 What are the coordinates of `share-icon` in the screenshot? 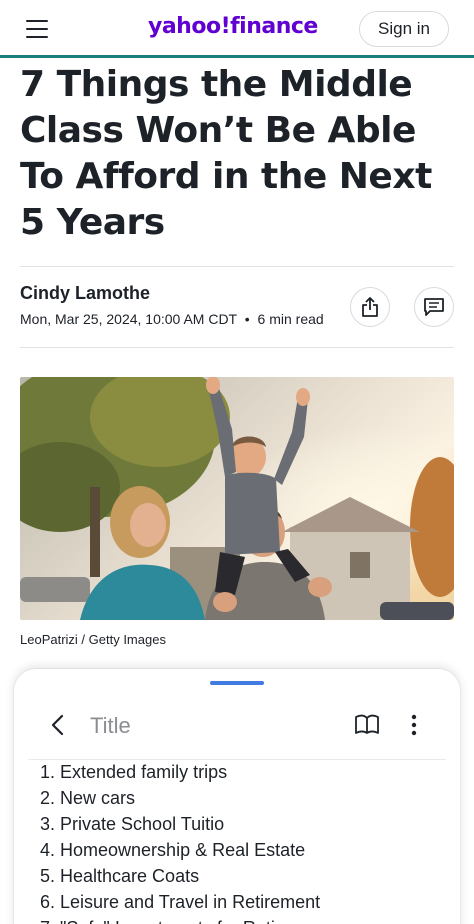 It's located at (370, 307).